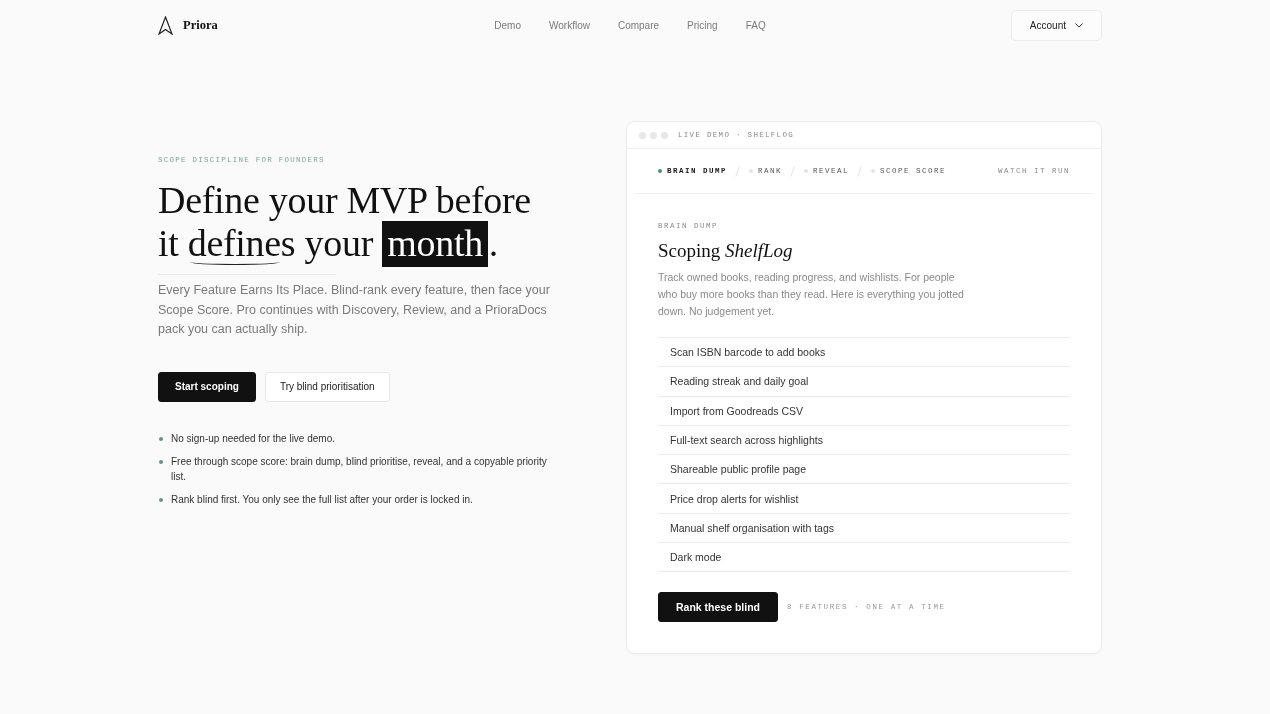 This screenshot has height=714, width=1270. Describe the element at coordinates (864, 499) in the screenshot. I see `feature-item: Price drop alerts for wishlist` at that location.